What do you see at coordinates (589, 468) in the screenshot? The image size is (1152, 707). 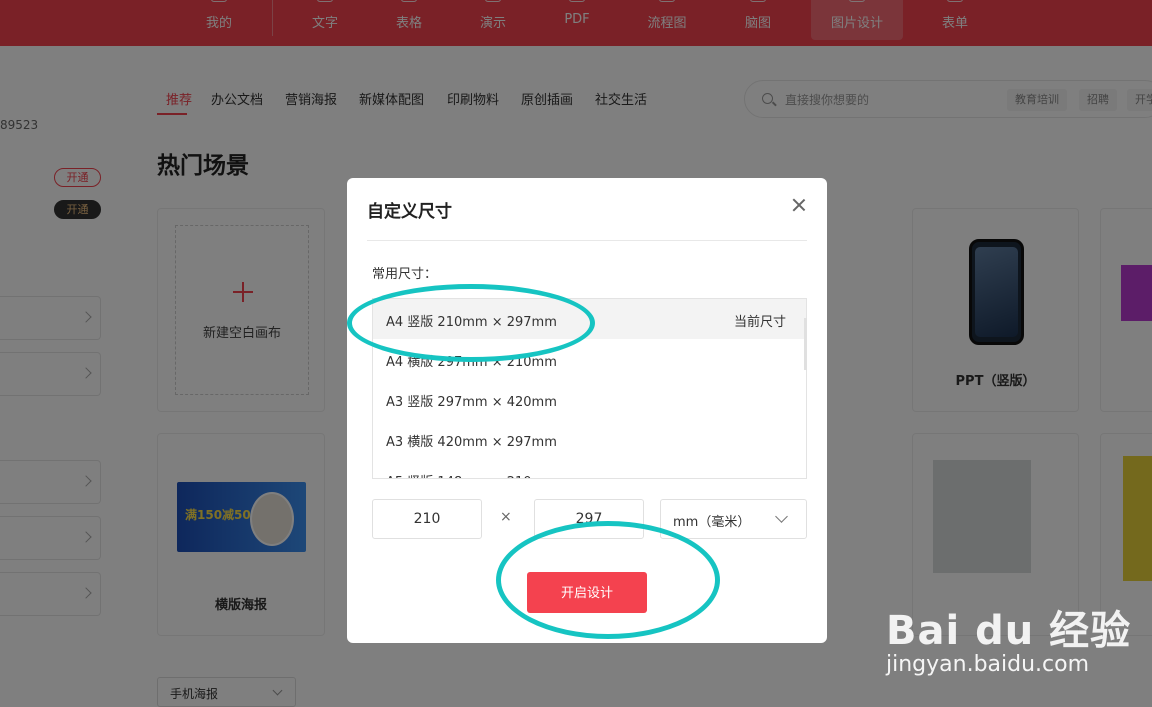 I see `size-option-a5-portrait: A5 竖版 148mm × 210mm` at bounding box center [589, 468].